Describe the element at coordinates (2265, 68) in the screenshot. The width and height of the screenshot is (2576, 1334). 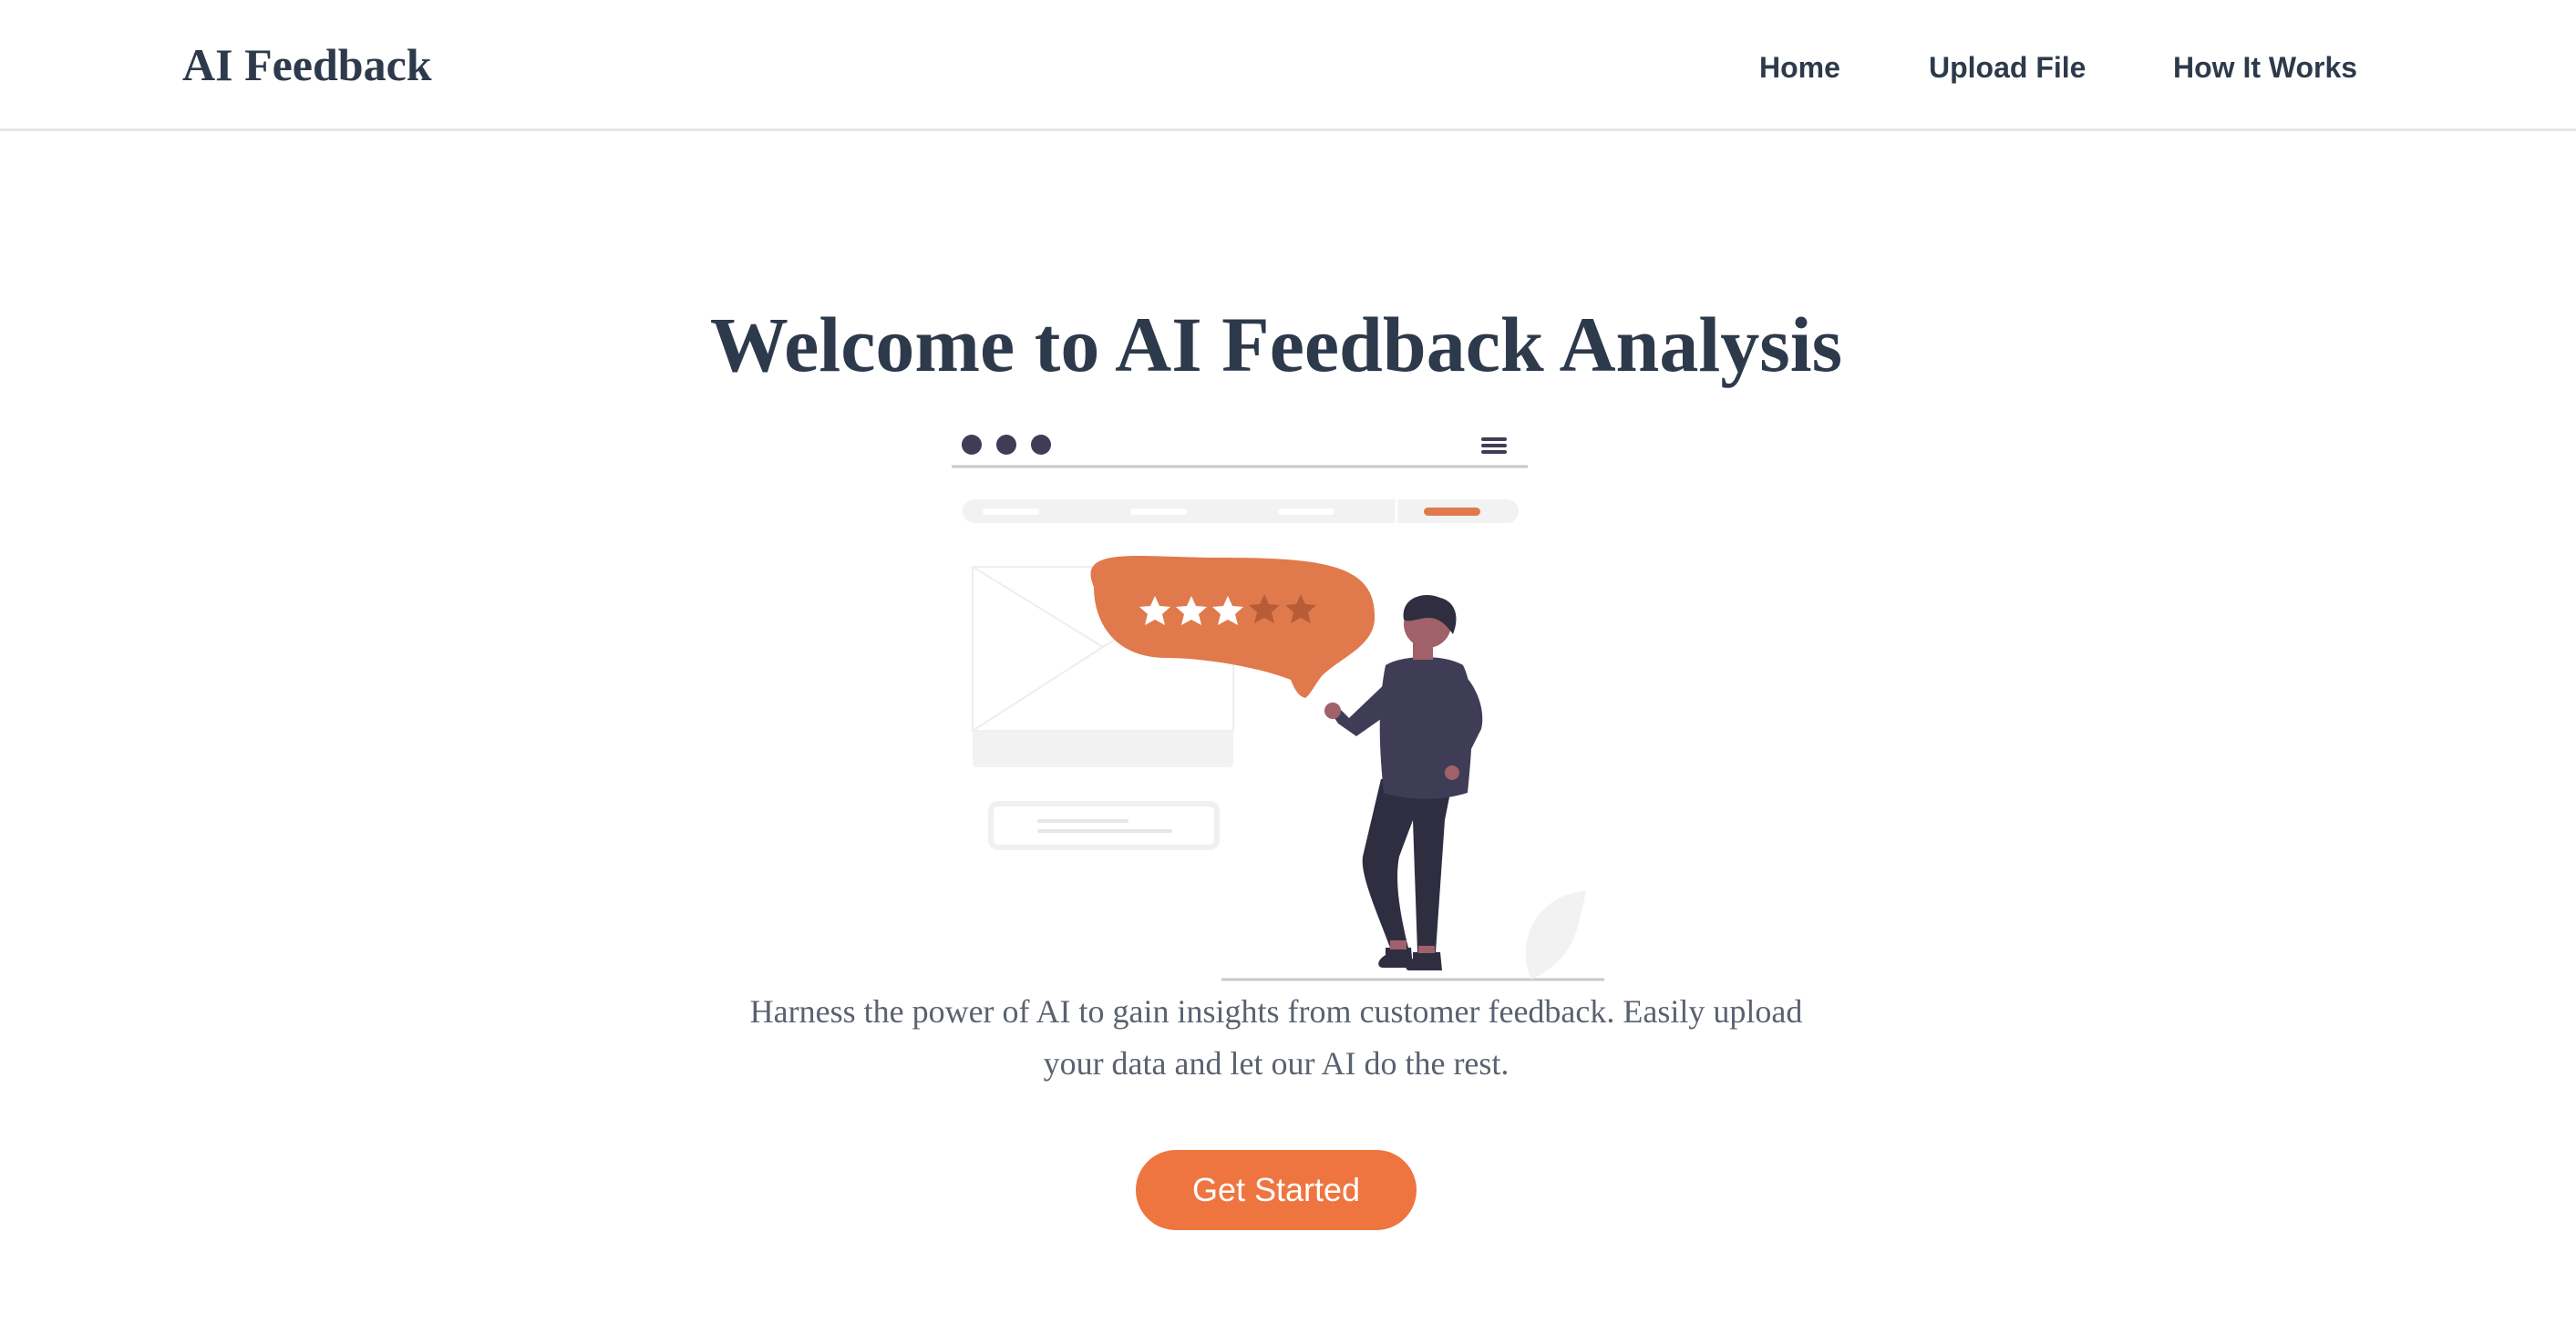
I see `nav-how-it-works-link: How It Works` at that location.